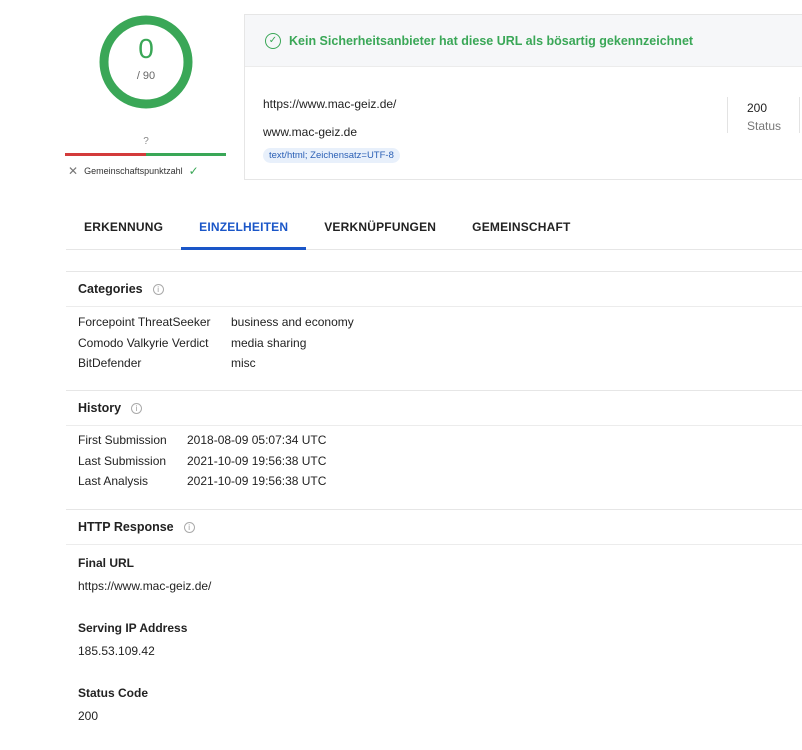  Describe the element at coordinates (143, 342) in the screenshot. I see `category-vendor: Comodo Valkyrie Verdict` at that location.